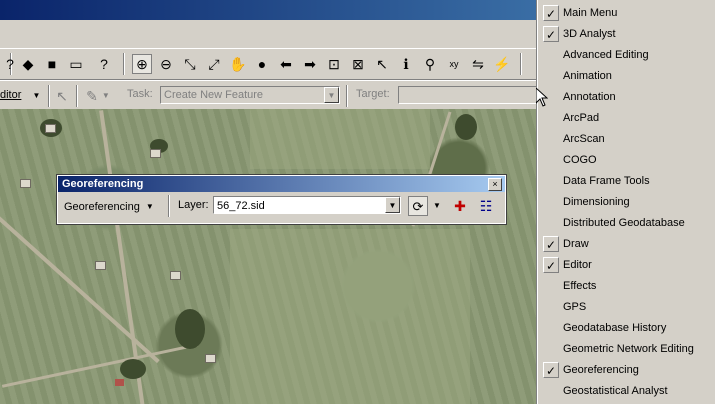 The width and height of the screenshot is (715, 404). I want to click on forward-button: ➡, so click(310, 64).